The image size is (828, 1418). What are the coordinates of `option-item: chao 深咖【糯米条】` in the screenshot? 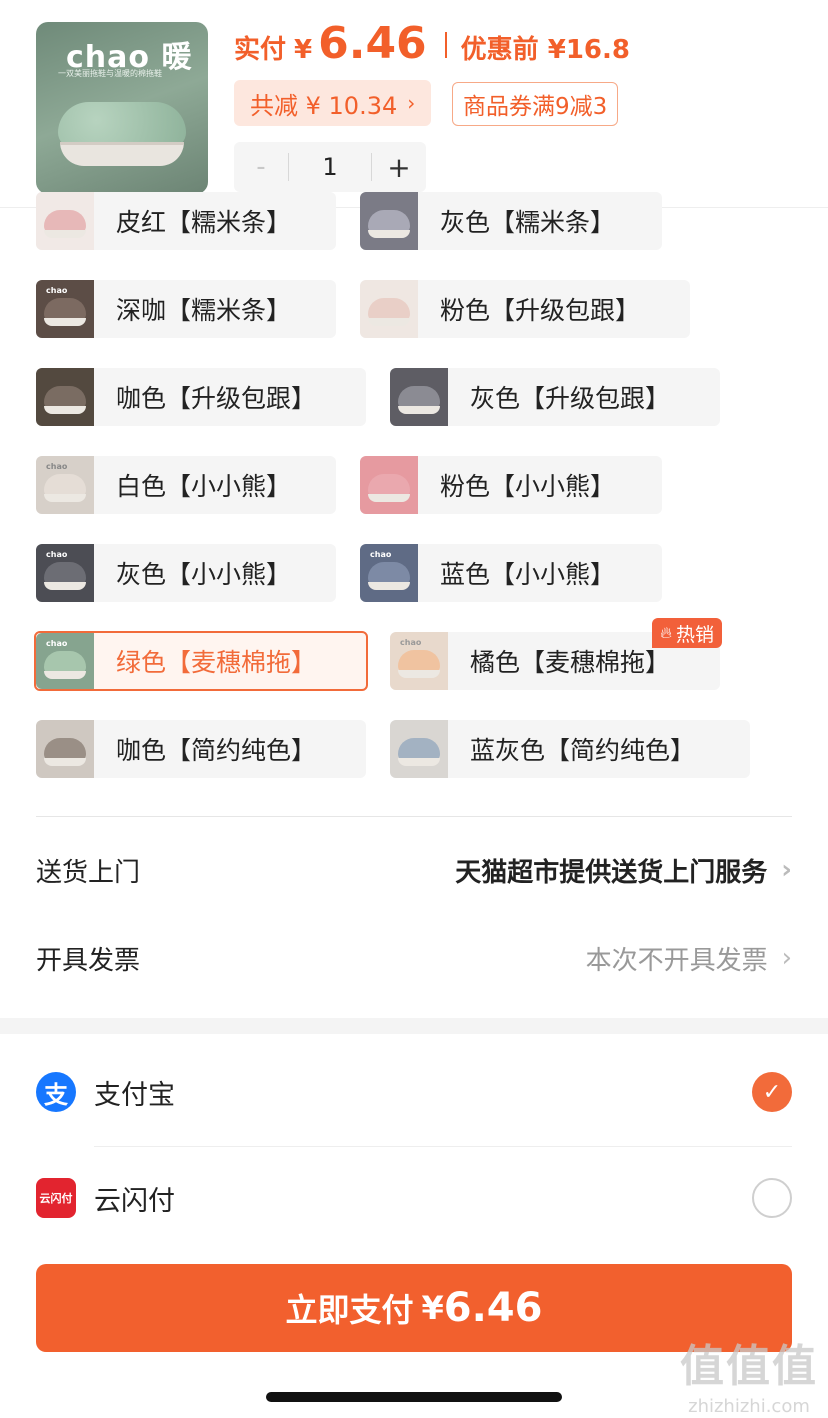 It's located at (186, 309).